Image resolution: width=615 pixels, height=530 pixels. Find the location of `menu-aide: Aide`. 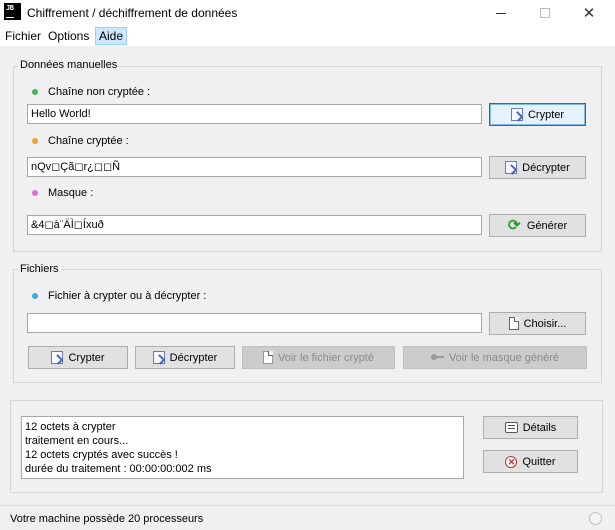

menu-aide: Aide is located at coordinates (111, 36).